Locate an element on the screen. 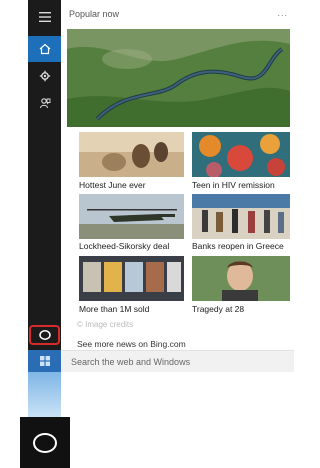  hamburger-icon is located at coordinates (44, 17).